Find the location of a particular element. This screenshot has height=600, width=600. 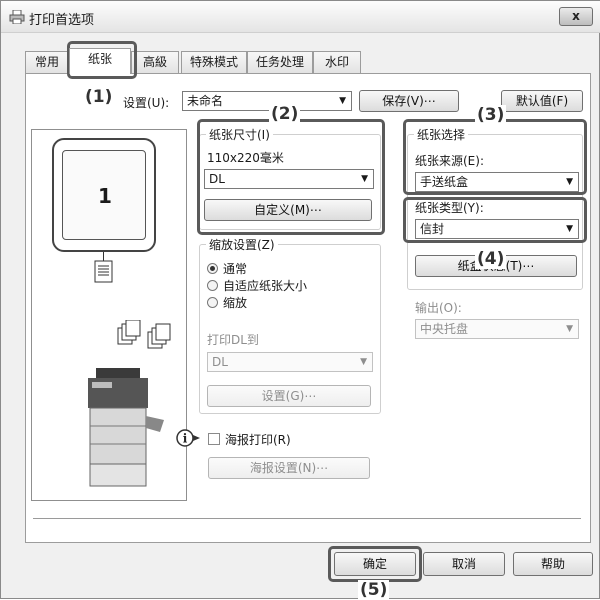

paper-selection-title: 纸张选择 is located at coordinates (441, 135).